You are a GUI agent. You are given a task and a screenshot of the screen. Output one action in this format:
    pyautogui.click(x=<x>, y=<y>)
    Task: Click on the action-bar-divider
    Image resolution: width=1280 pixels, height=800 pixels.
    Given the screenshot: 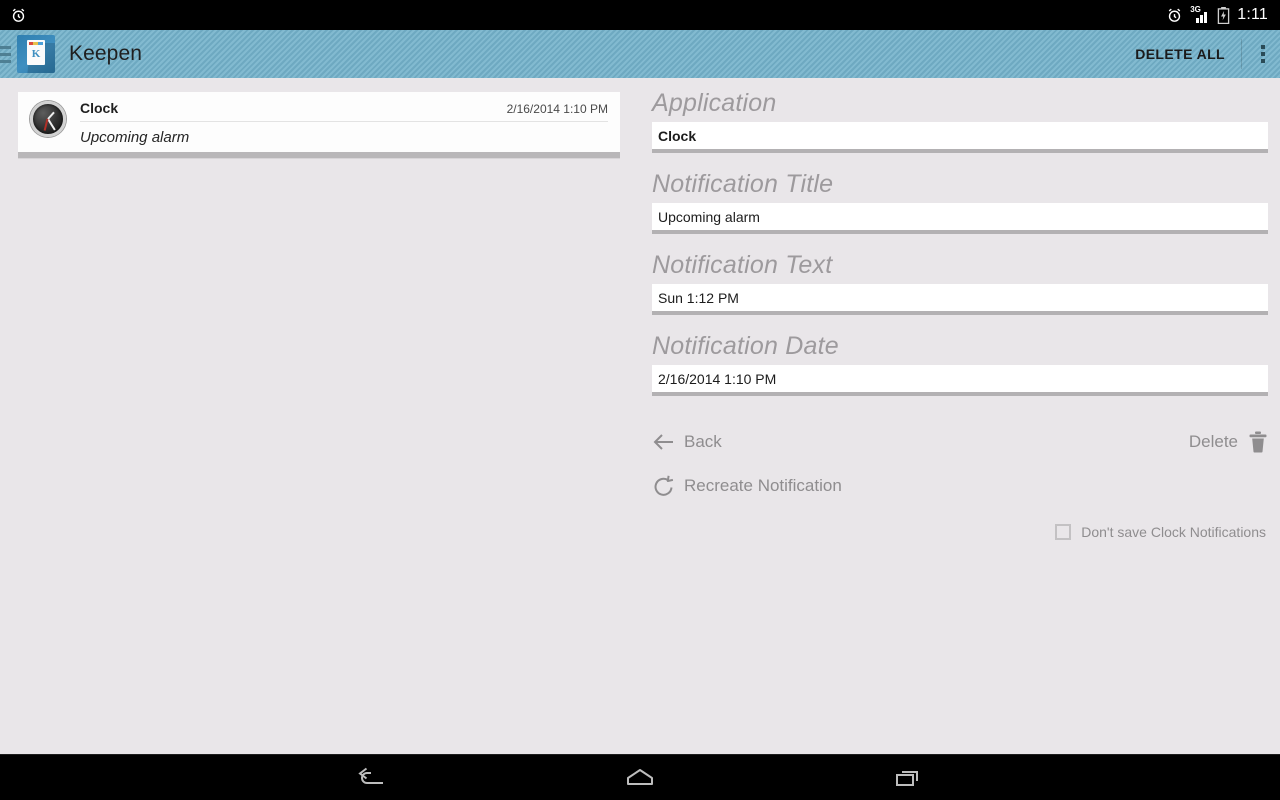 What is the action you would take?
    pyautogui.click(x=1241, y=54)
    